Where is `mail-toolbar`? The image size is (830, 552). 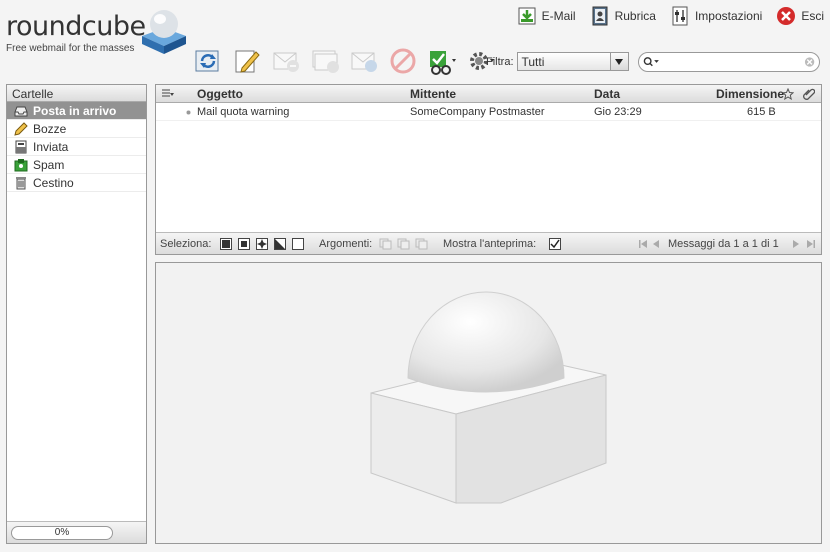 mail-toolbar is located at coordinates (344, 61).